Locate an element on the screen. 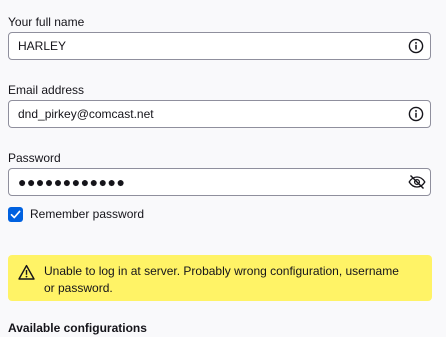  remember-password-checkbox is located at coordinates (15, 214).